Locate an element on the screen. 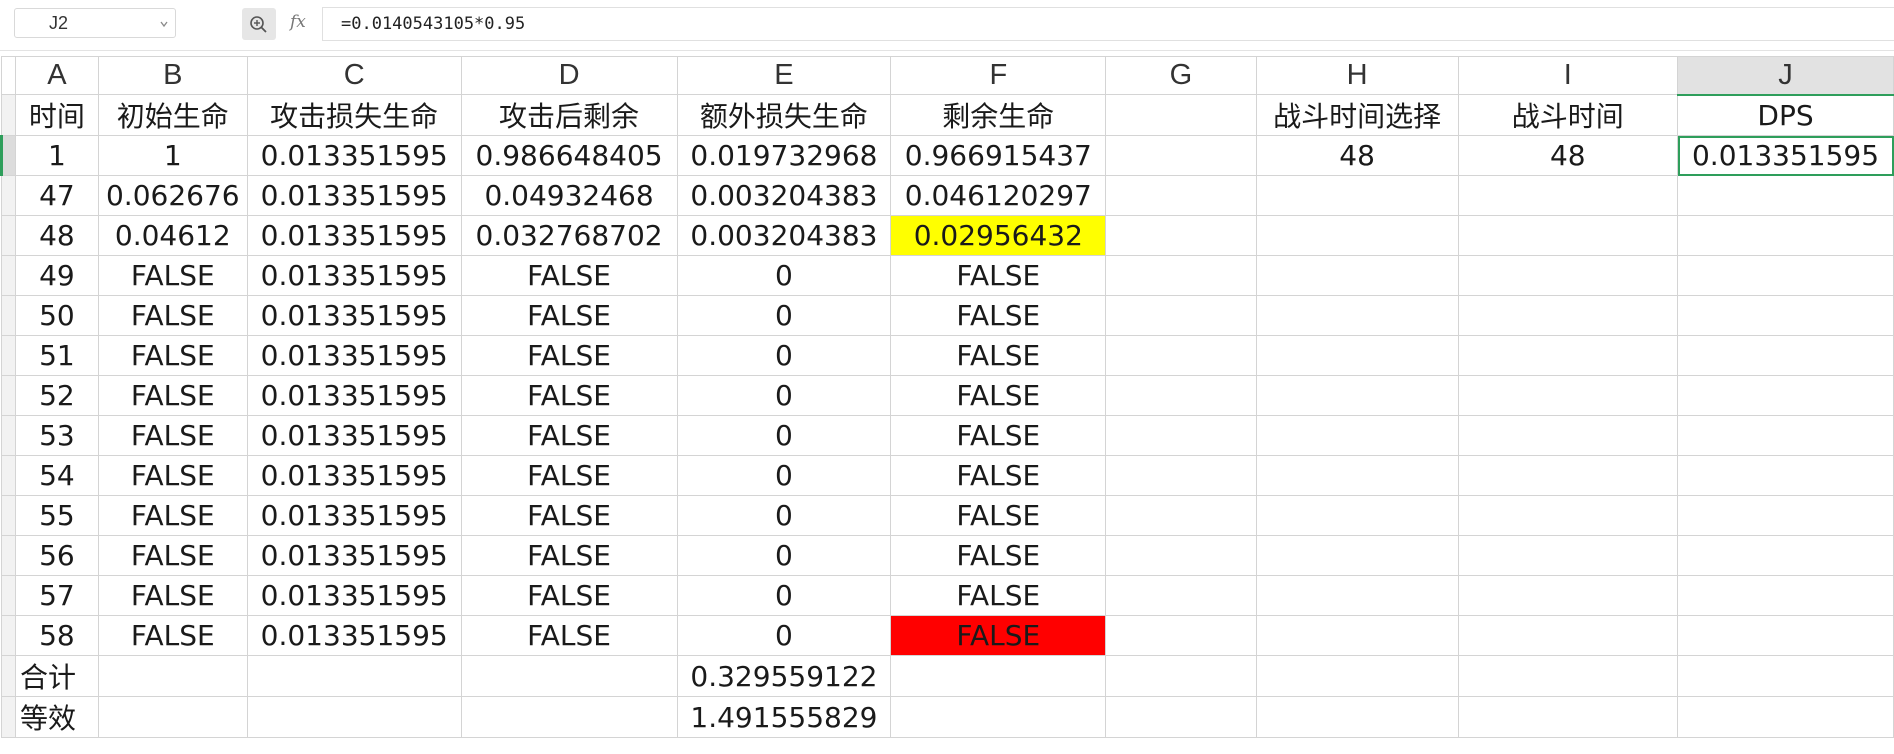 The width and height of the screenshot is (1894, 754). cell-f3: 0.046120297 is located at coordinates (998, 195).